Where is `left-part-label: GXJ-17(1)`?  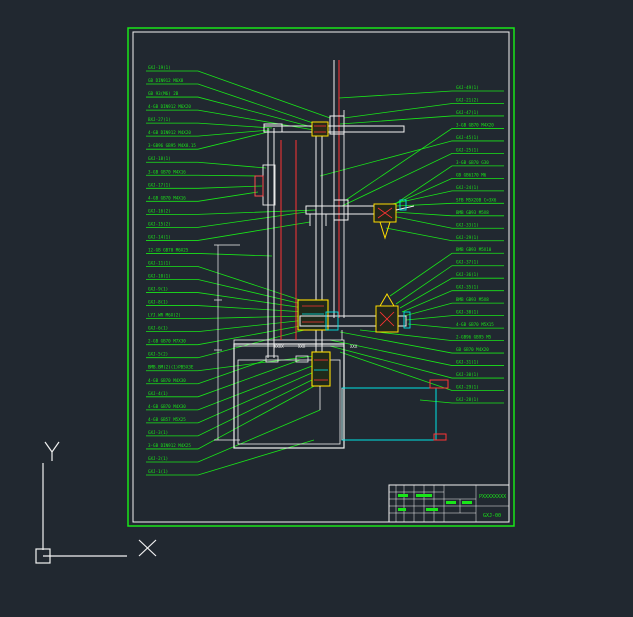 left-part-label: GXJ-17(1) is located at coordinates (159, 184).